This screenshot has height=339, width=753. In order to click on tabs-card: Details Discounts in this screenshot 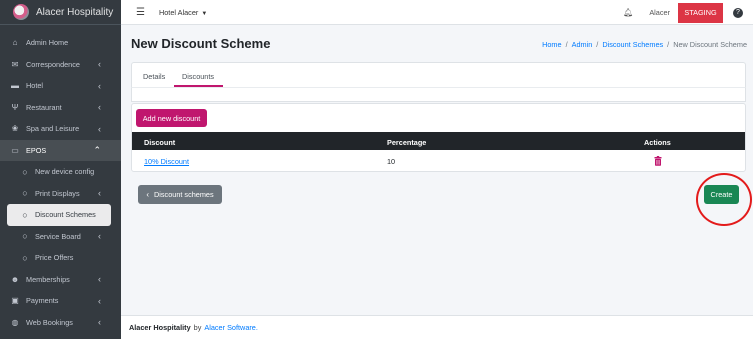, I will do `click(438, 74)`.